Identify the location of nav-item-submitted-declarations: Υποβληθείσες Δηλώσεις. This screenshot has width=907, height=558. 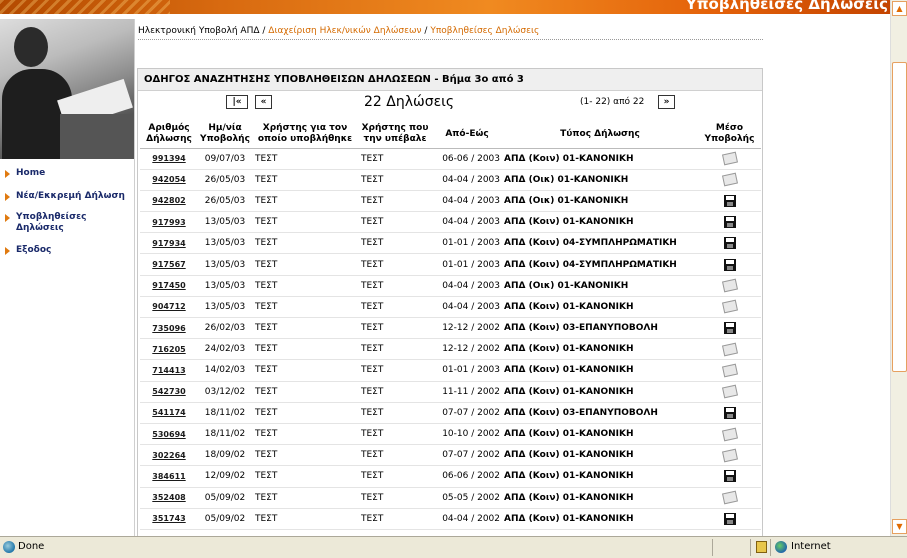
(50, 223).